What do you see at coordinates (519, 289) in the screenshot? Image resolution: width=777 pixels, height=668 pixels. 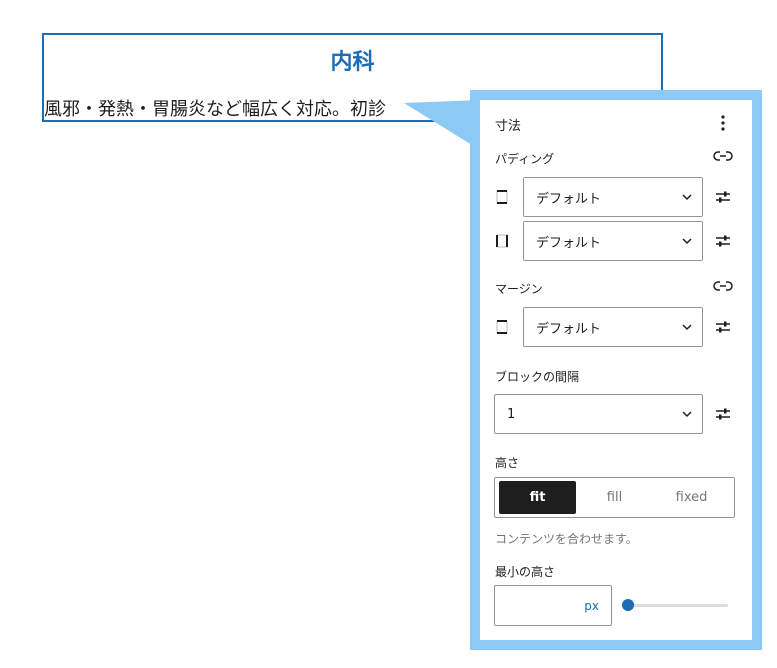 I see `margin-label: マージン` at bounding box center [519, 289].